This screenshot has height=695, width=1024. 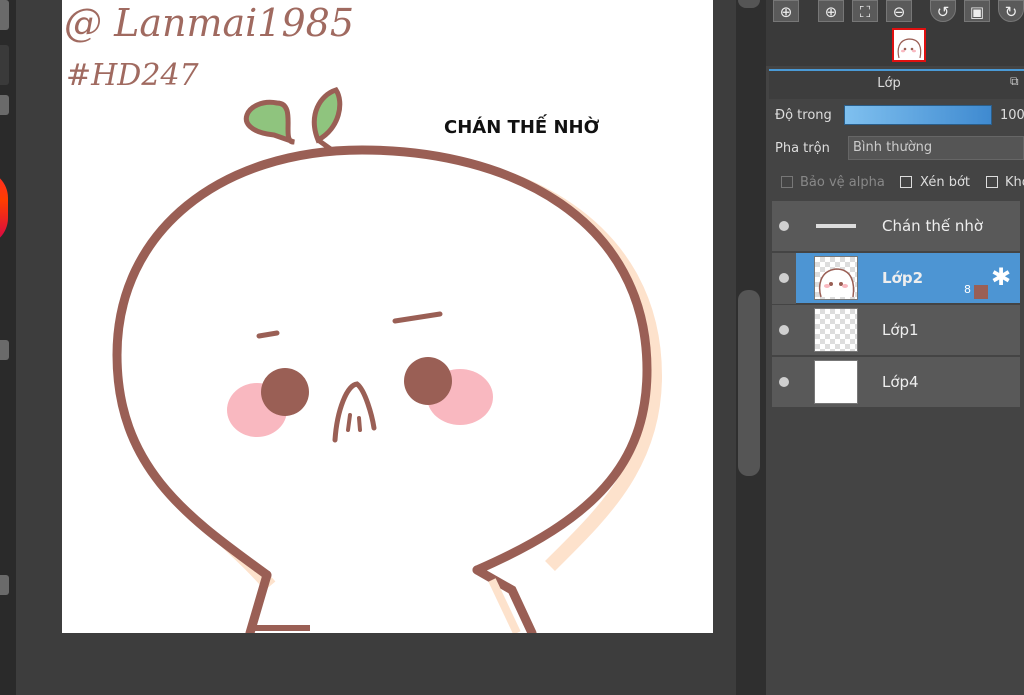 What do you see at coordinates (933, 226) in the screenshot?
I see `layer-name: Chán thế nhờ` at bounding box center [933, 226].